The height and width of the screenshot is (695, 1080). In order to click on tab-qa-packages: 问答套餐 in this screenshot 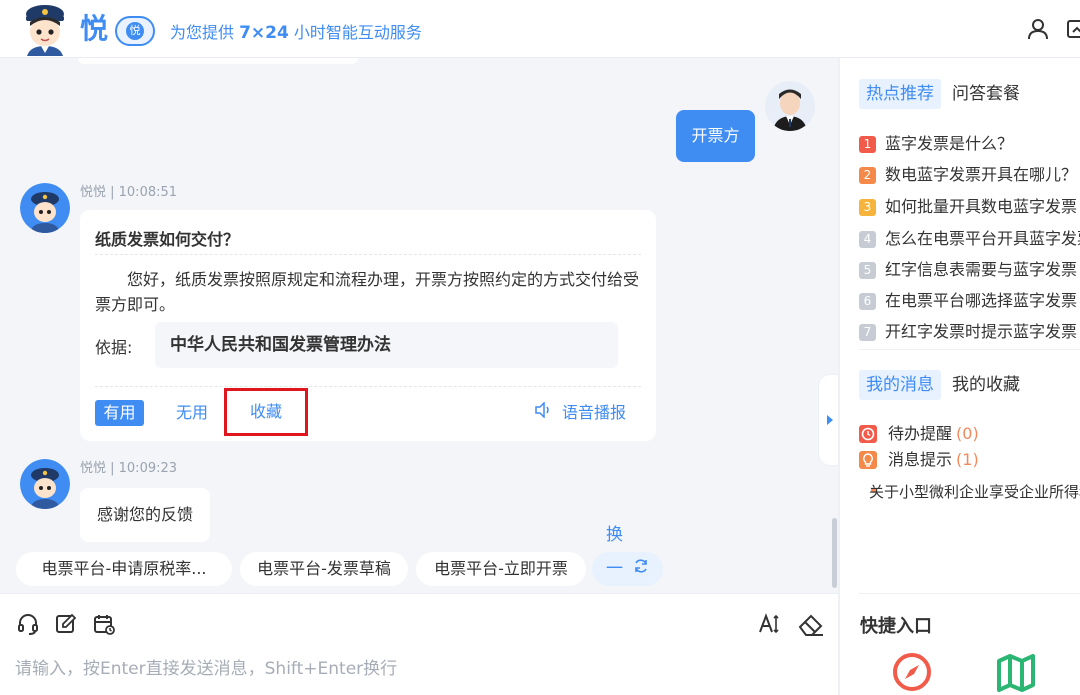, I will do `click(986, 94)`.